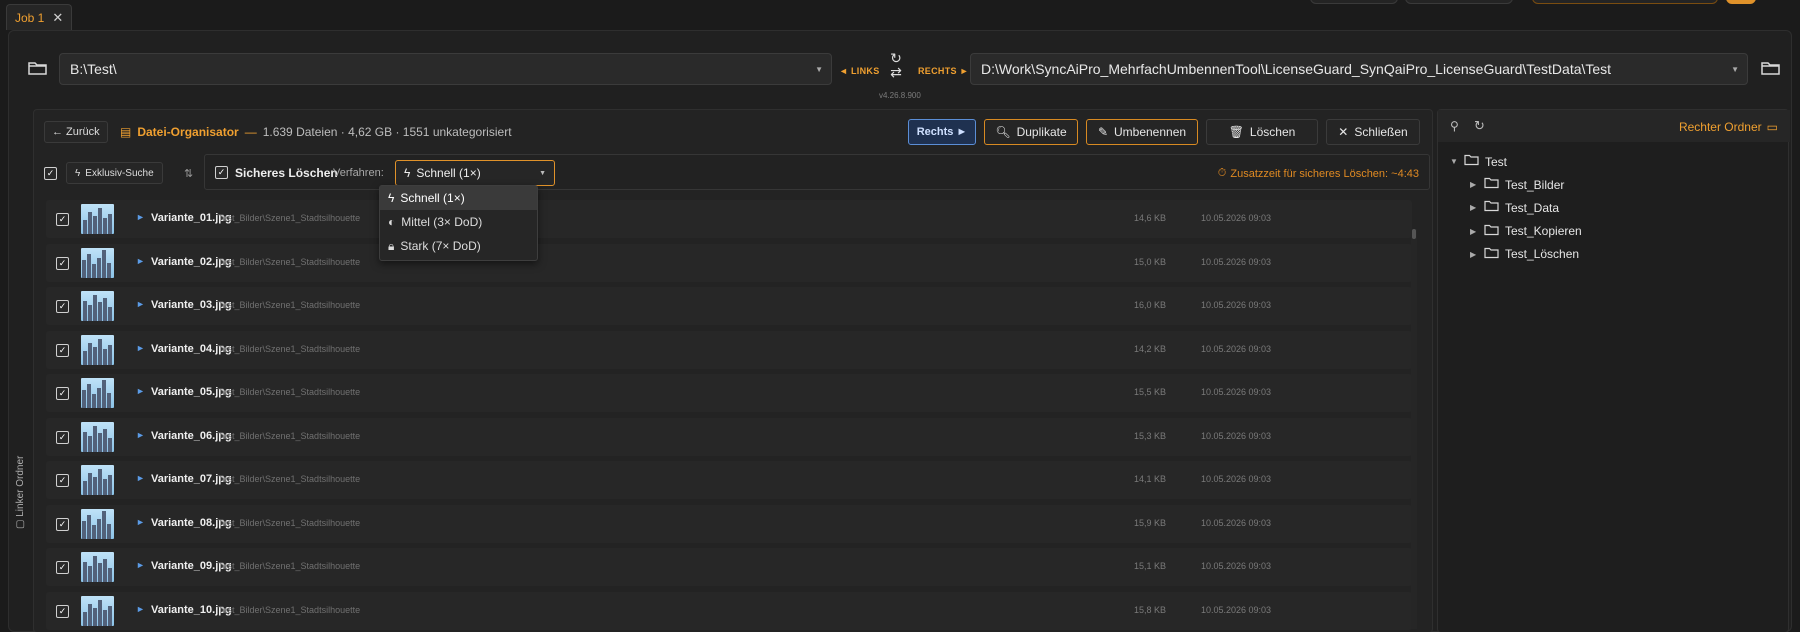  I want to click on trash-icon: 🗑︎, so click(1236, 132).